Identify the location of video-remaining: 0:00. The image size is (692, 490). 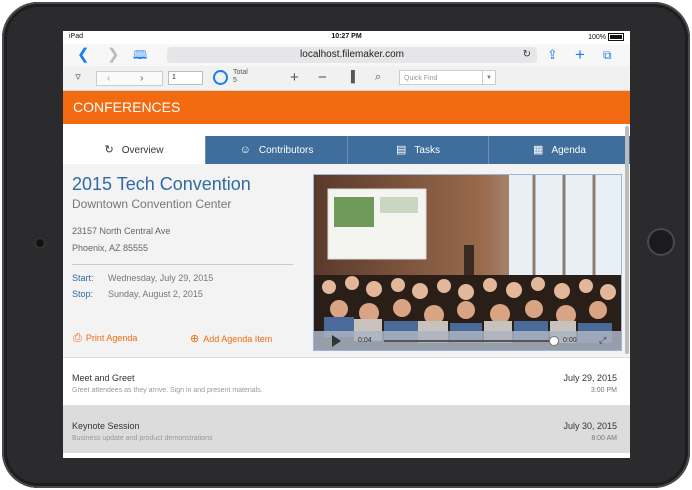
(570, 340).